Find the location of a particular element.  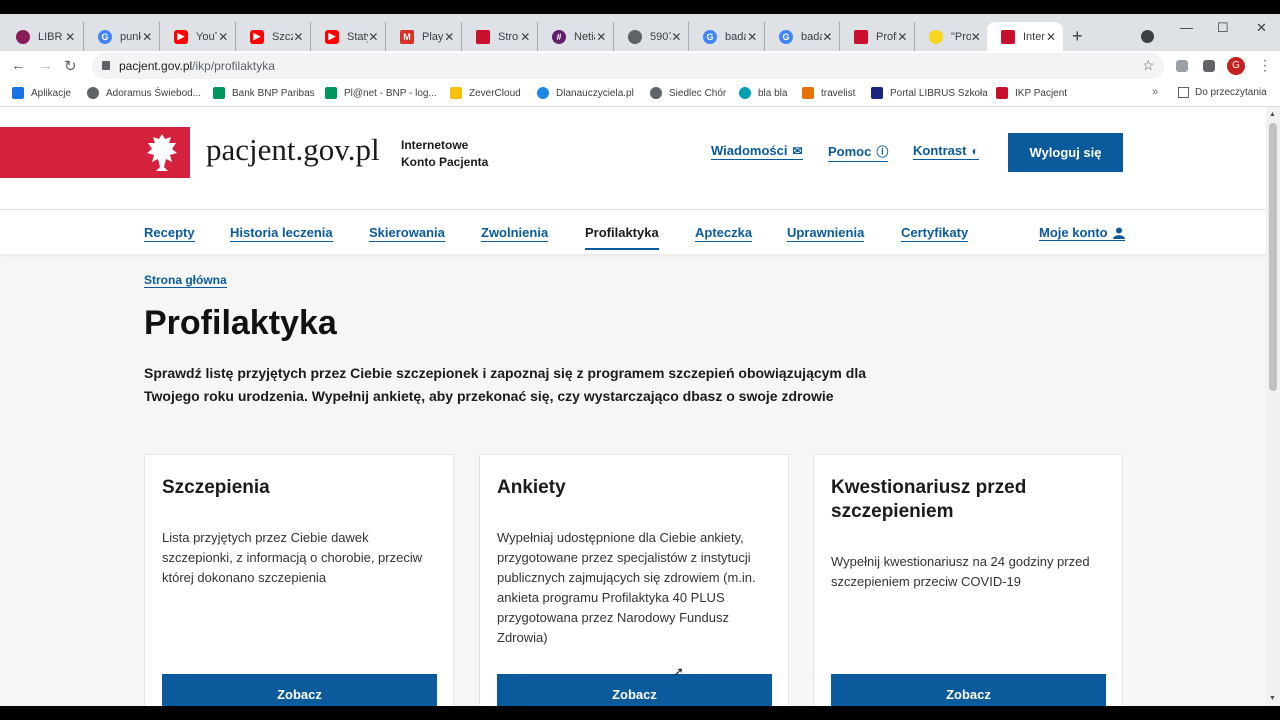

bookmark-item: Portal LIBRUS Szkoła is located at coordinates (929, 93).